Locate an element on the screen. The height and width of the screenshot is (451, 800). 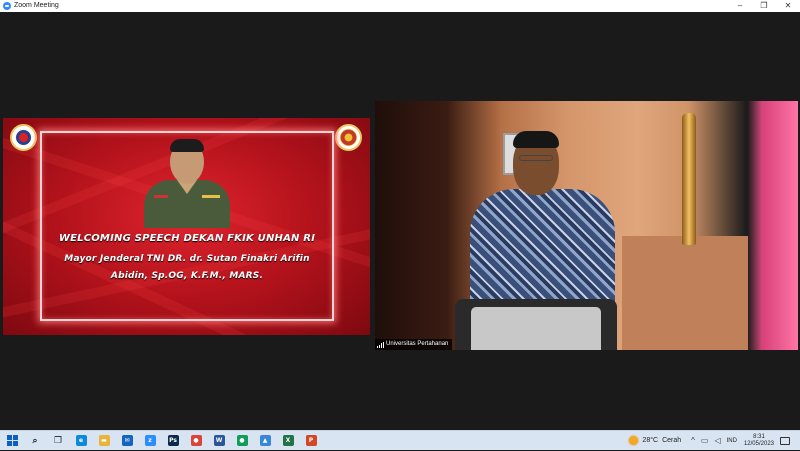
taskbar-app-photoshop: Ps is located at coordinates (173, 441).